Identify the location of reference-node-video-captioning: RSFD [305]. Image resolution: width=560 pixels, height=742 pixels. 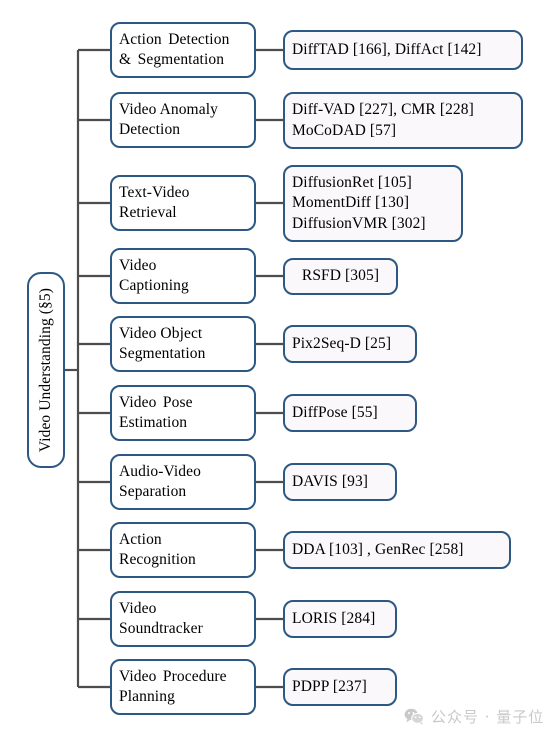
(340, 276).